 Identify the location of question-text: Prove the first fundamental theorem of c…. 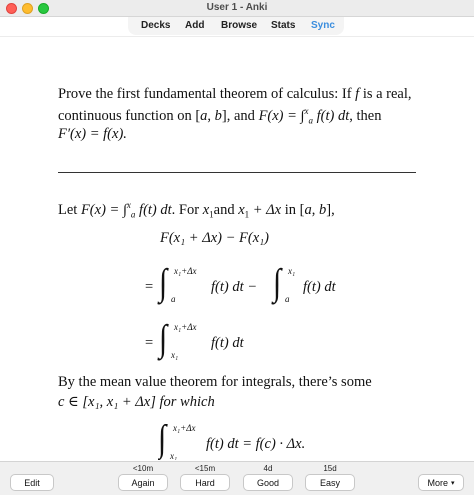
(207, 94).